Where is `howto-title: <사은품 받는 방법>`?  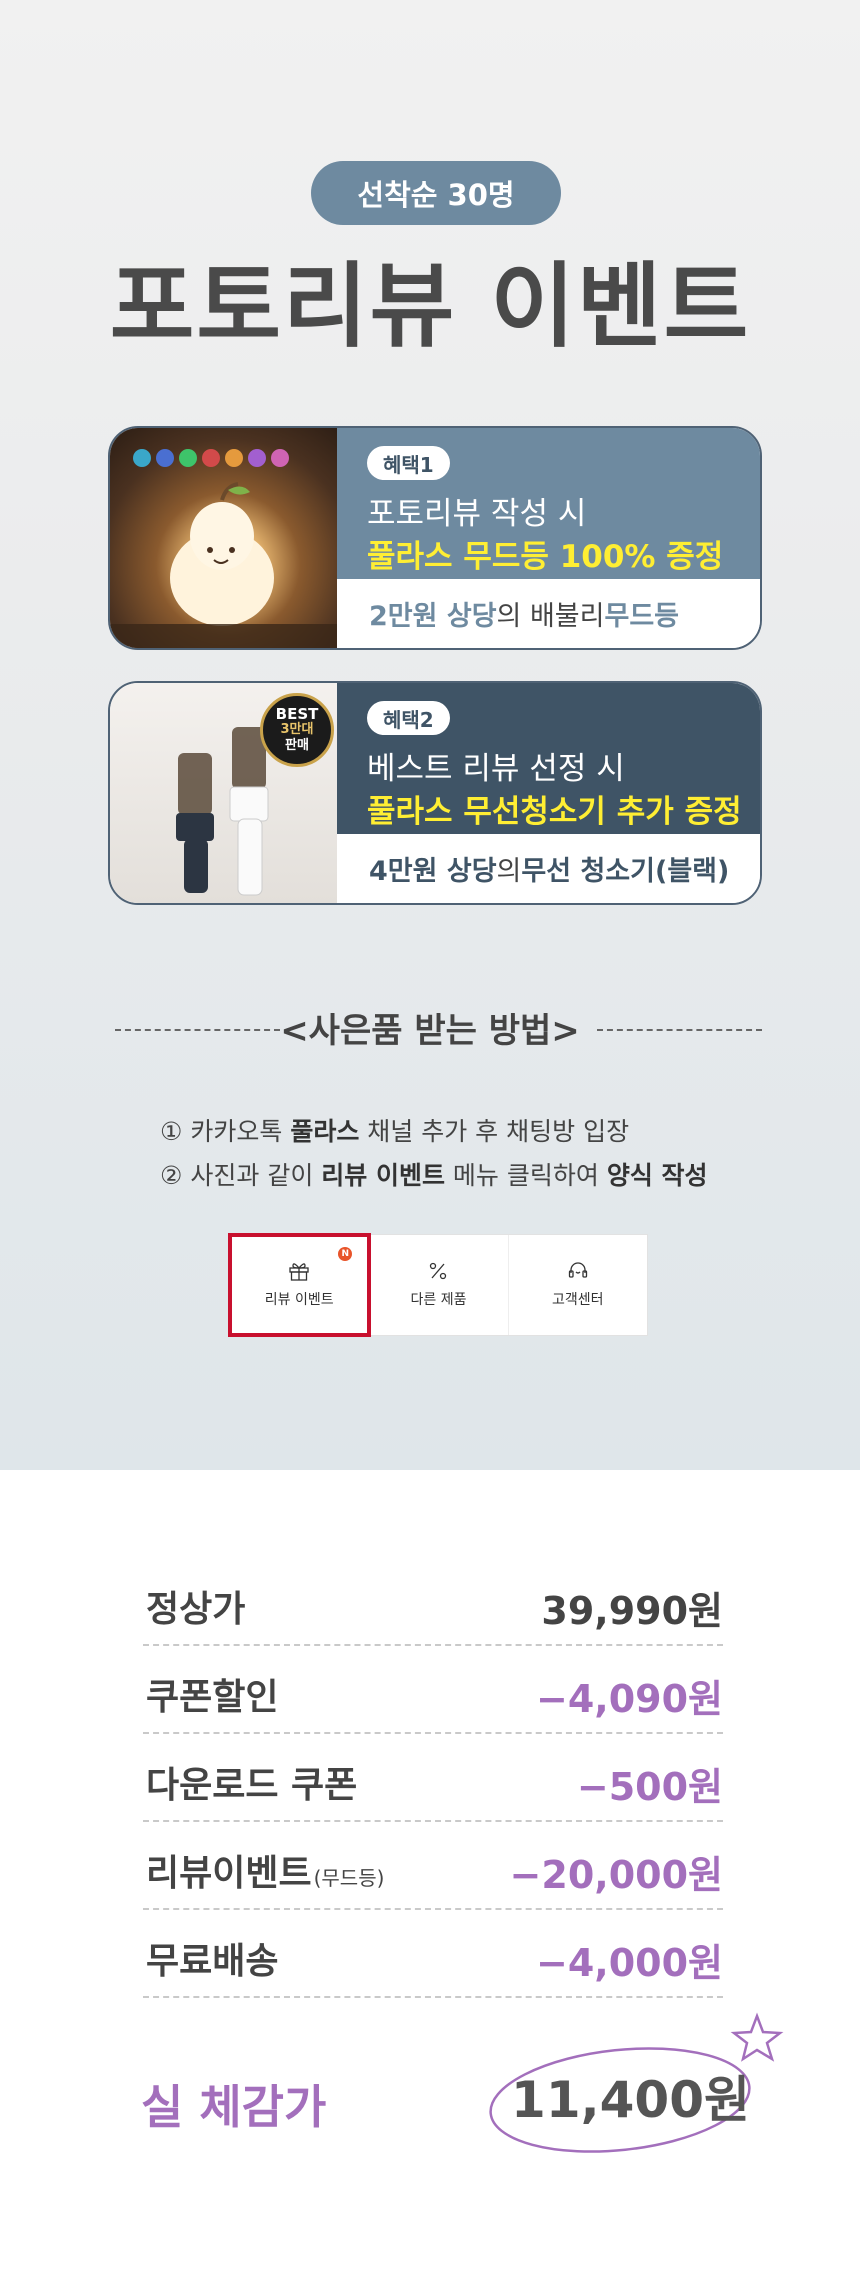
howto-title: <사은품 받는 방법> is located at coordinates (430, 1031).